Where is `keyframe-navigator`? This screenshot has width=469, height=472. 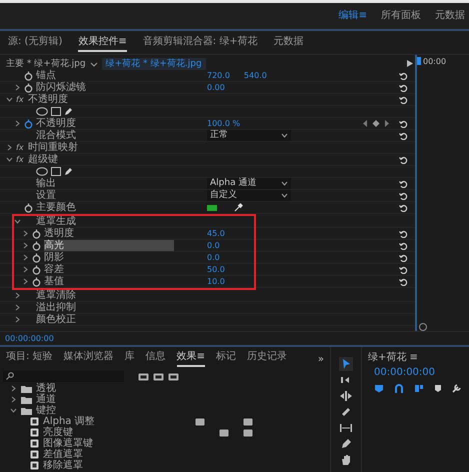
keyframe-navigator is located at coordinates (376, 123).